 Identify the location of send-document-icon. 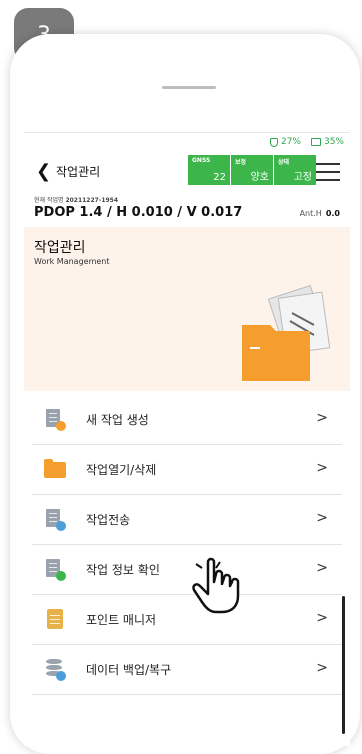
(55, 519).